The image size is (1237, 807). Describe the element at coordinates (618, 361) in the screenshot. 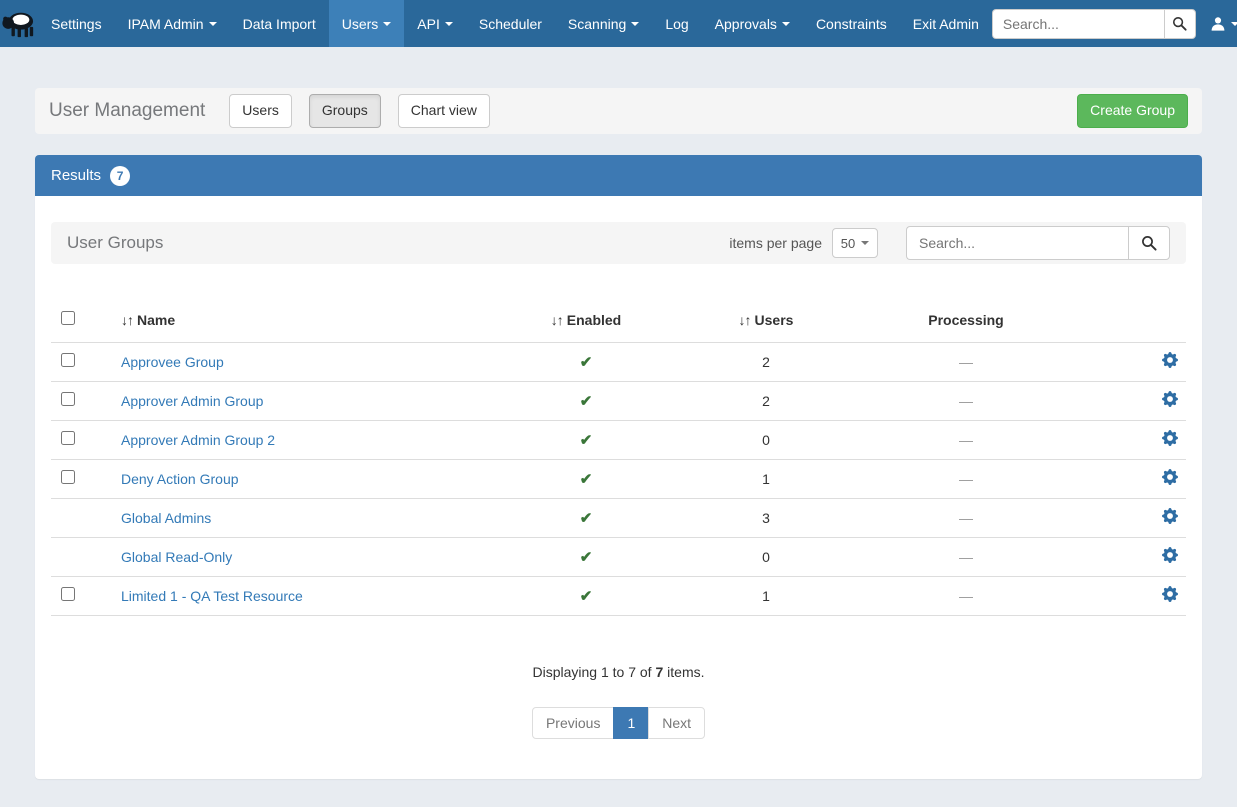

I see `table-row: Approvee Group ✔ 2 —` at that location.